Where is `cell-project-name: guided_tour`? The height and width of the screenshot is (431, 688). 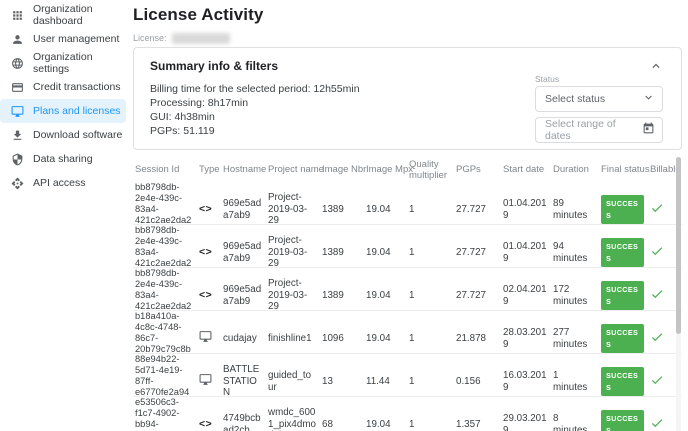
cell-project-name: guided_tour is located at coordinates (290, 381).